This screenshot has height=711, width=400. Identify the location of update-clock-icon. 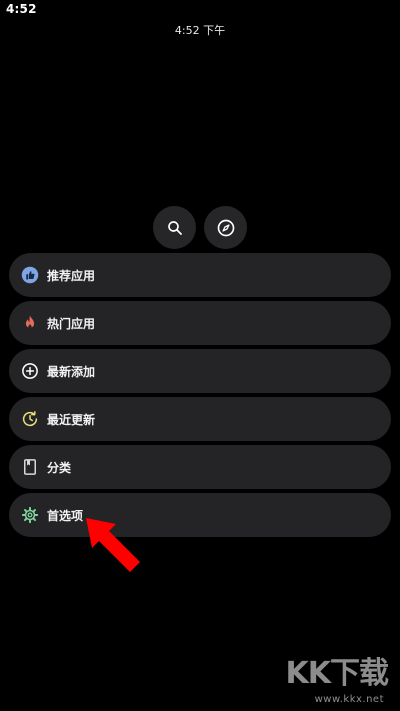
(30, 419).